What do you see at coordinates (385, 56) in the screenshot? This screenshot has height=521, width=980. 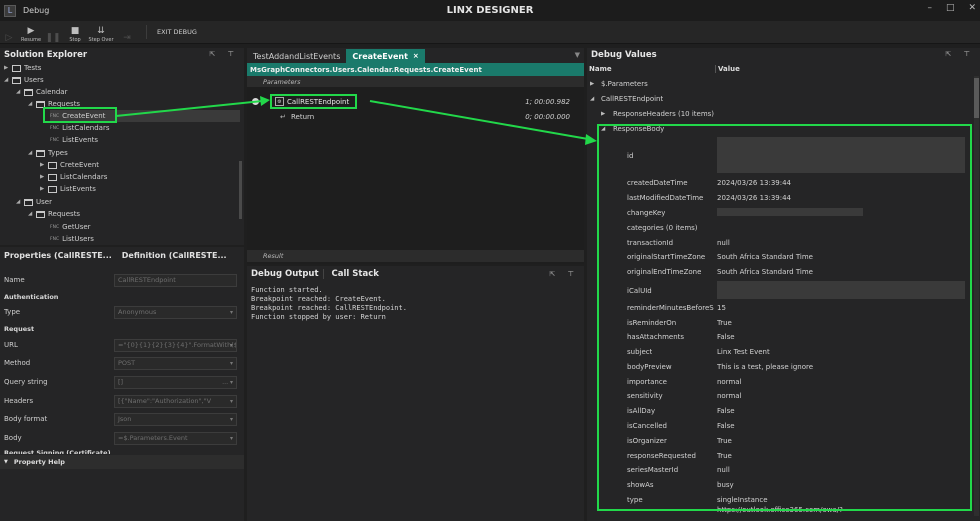 I see `tab-createevent: CreateEvent ×` at bounding box center [385, 56].